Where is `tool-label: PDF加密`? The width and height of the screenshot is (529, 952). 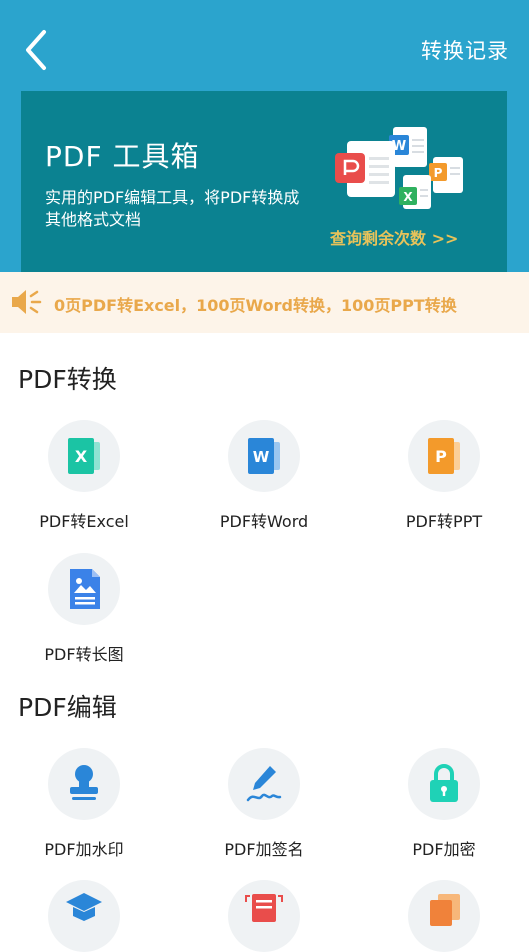
tool-label: PDF加密 is located at coordinates (444, 849).